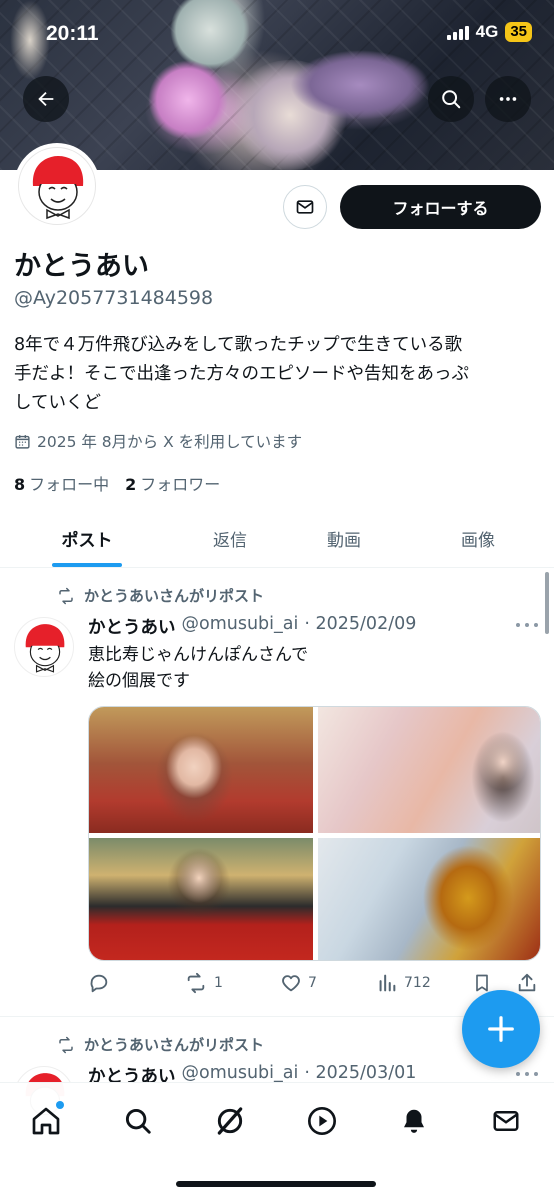 Image resolution: width=554 pixels, height=1200 pixels. I want to click on mail-icon, so click(305, 207).